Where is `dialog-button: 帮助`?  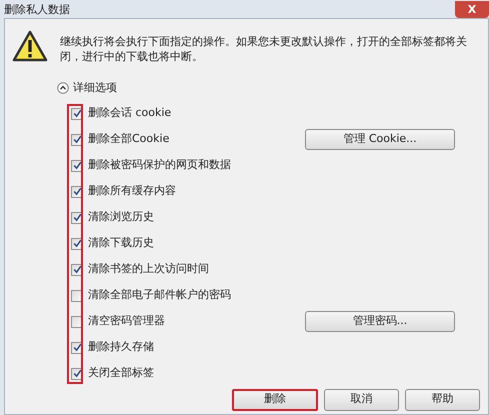 dialog-button: 帮助 is located at coordinates (442, 399).